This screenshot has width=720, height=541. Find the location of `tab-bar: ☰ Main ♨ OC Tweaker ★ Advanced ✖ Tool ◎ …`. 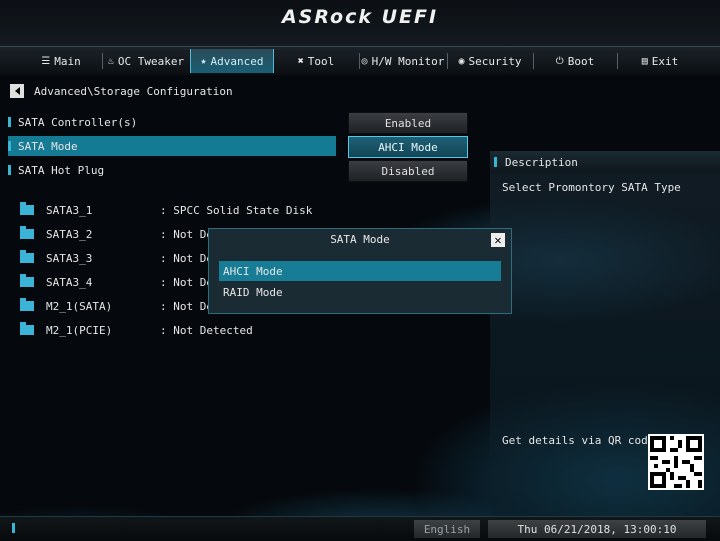

tab-bar: ☰ Main ♨ OC Tweaker ★ Advanced ✖ Tool ◎ … is located at coordinates (360, 60).